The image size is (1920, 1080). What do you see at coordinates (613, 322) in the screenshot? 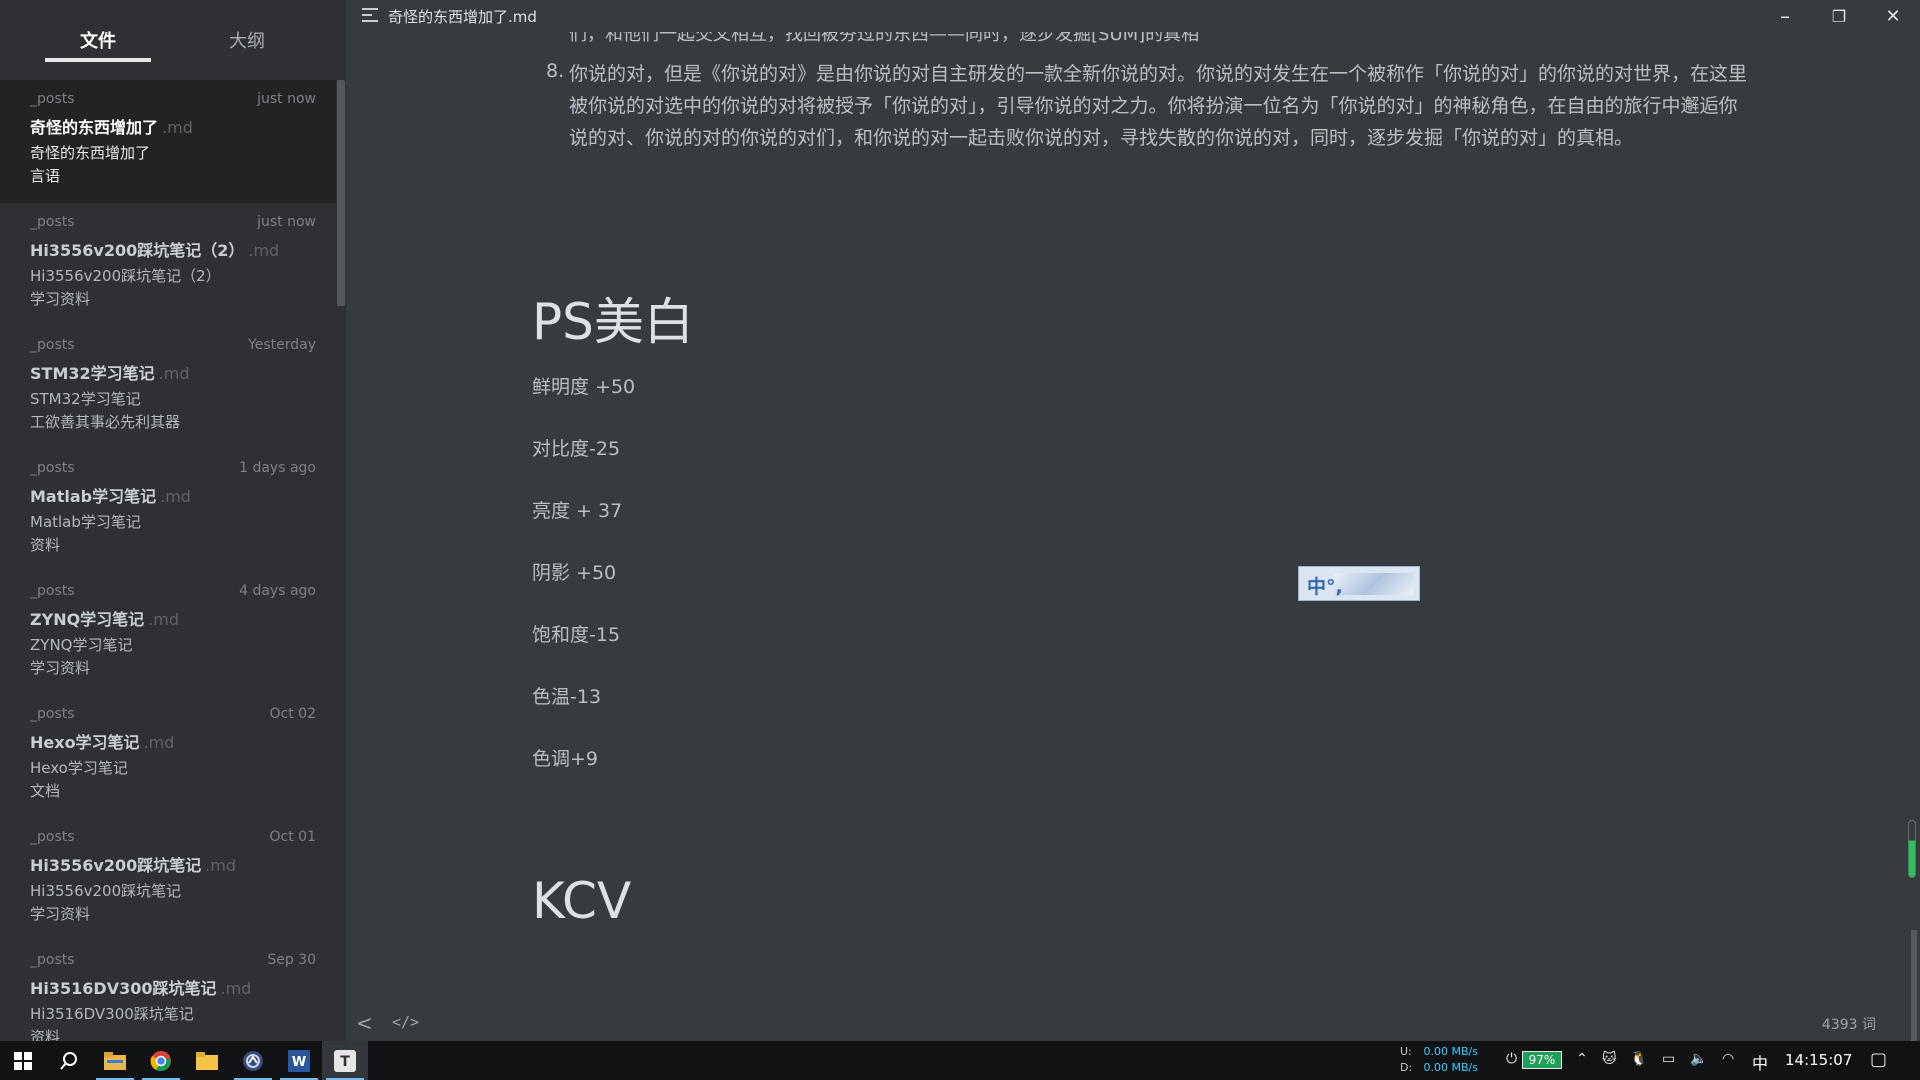
I see `heading-ps: PS美白` at bounding box center [613, 322].